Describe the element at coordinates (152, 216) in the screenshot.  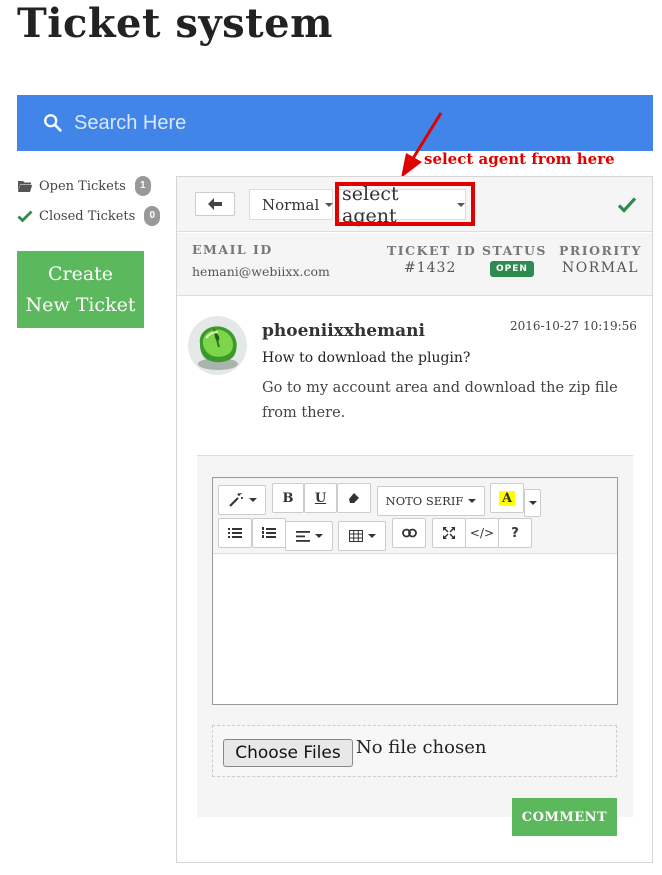
I see `count-badge: 0` at that location.